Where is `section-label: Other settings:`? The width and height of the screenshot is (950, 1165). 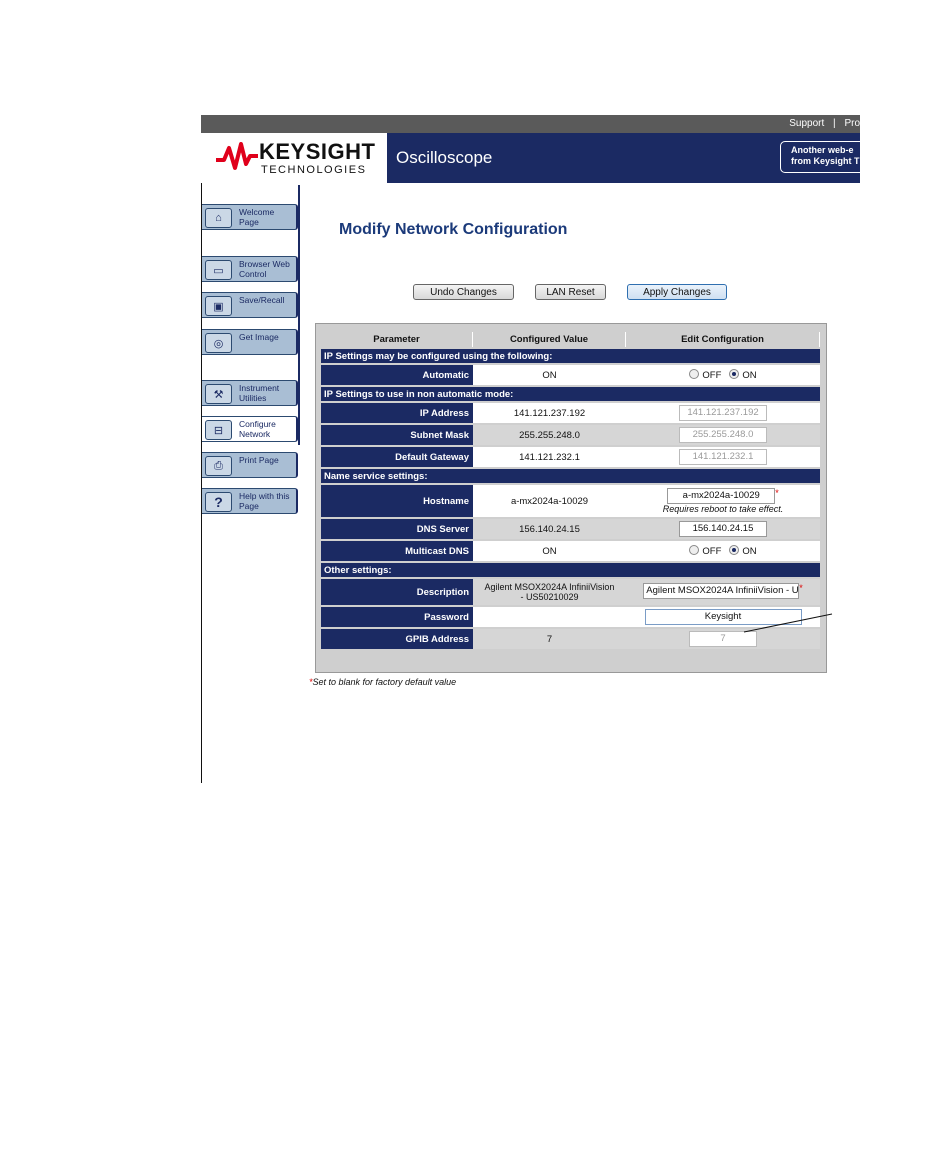
section-label: Other settings: is located at coordinates (570, 570).